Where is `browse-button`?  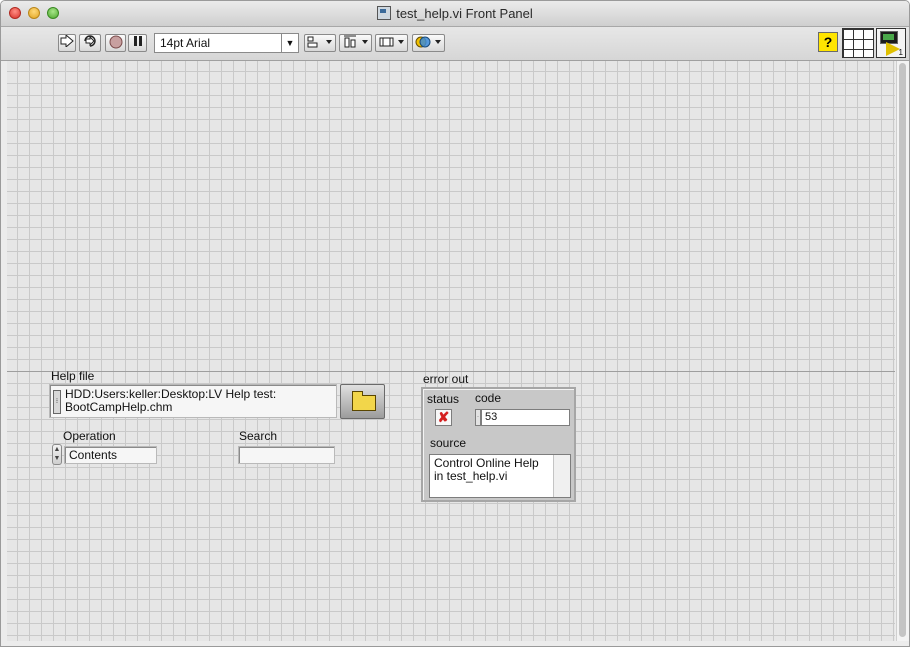
browse-button is located at coordinates (362, 401).